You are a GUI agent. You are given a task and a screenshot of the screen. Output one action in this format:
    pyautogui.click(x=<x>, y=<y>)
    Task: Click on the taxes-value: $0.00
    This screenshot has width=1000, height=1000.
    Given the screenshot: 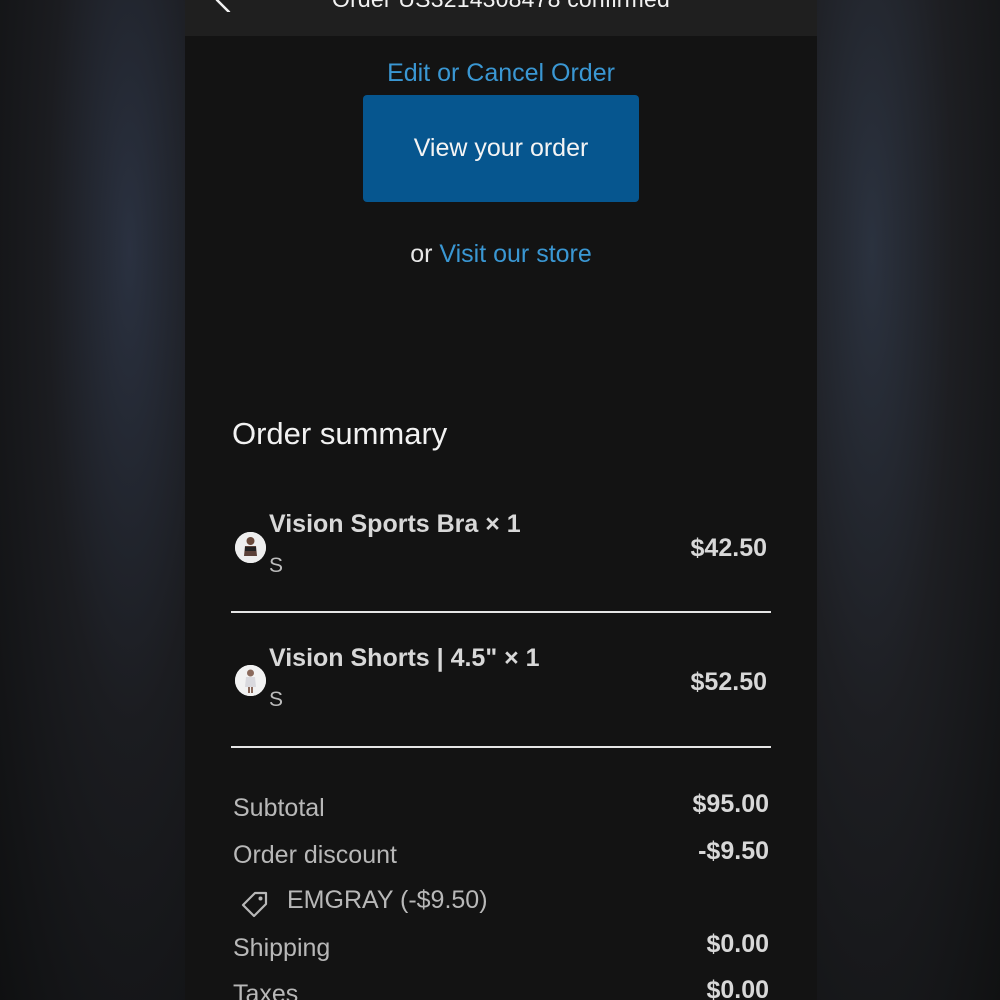 What is the action you would take?
    pyautogui.click(x=737, y=988)
    